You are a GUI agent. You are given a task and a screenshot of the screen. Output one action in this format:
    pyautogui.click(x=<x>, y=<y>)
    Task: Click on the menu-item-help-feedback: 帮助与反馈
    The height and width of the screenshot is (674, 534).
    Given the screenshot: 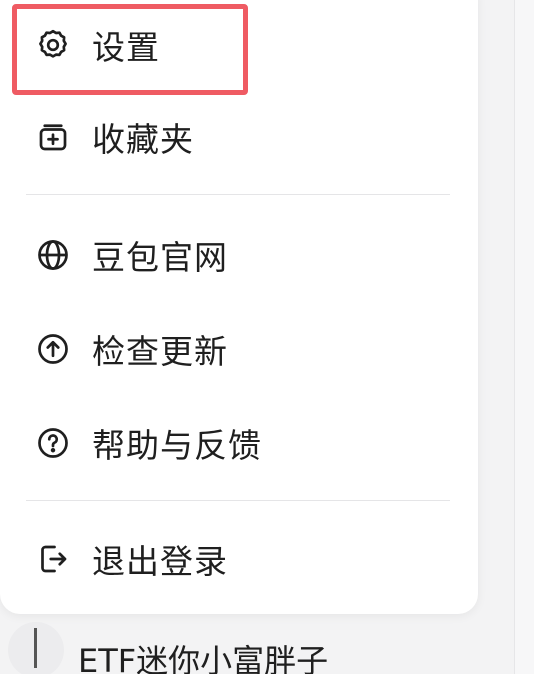 What is the action you would take?
    pyautogui.click(x=239, y=443)
    